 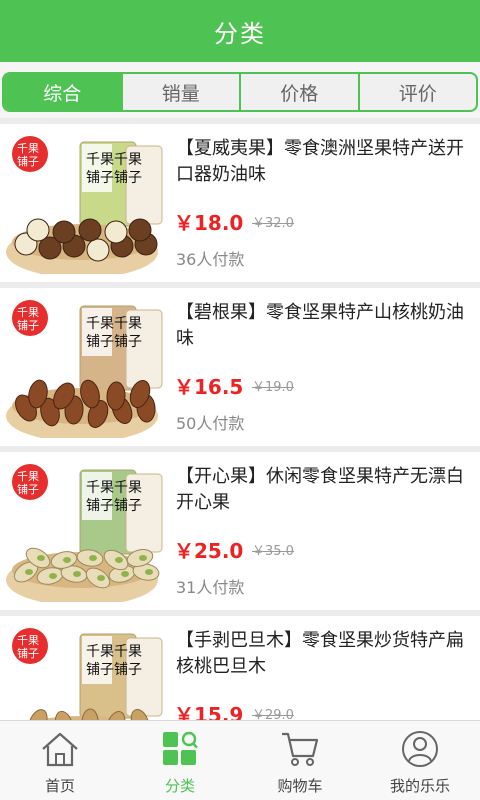 What do you see at coordinates (210, 259) in the screenshot?
I see `product-sold-count: 36人付款` at bounding box center [210, 259].